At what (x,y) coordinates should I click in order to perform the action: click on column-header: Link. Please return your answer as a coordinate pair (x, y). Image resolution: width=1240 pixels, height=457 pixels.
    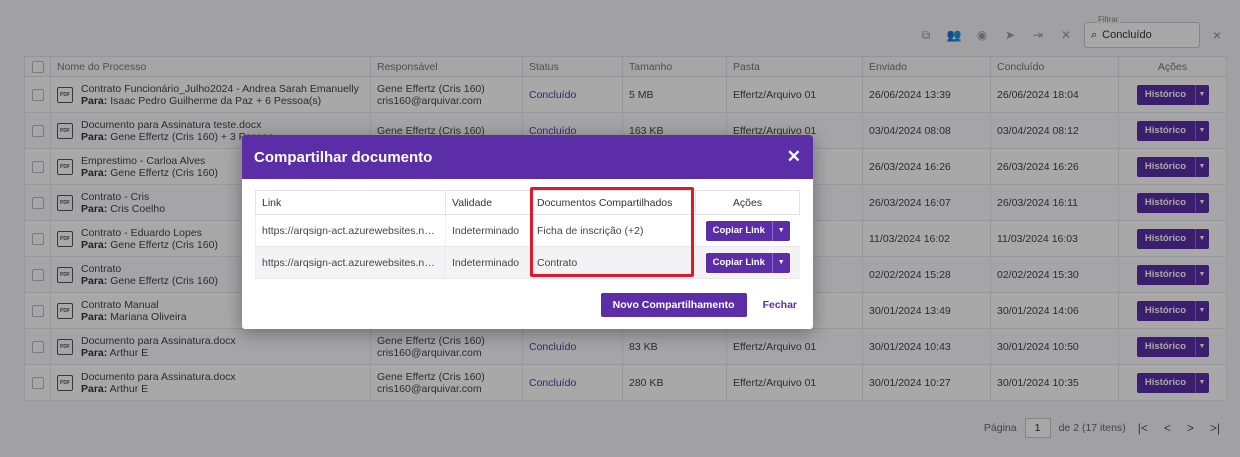
    Looking at the image, I should click on (350, 202).